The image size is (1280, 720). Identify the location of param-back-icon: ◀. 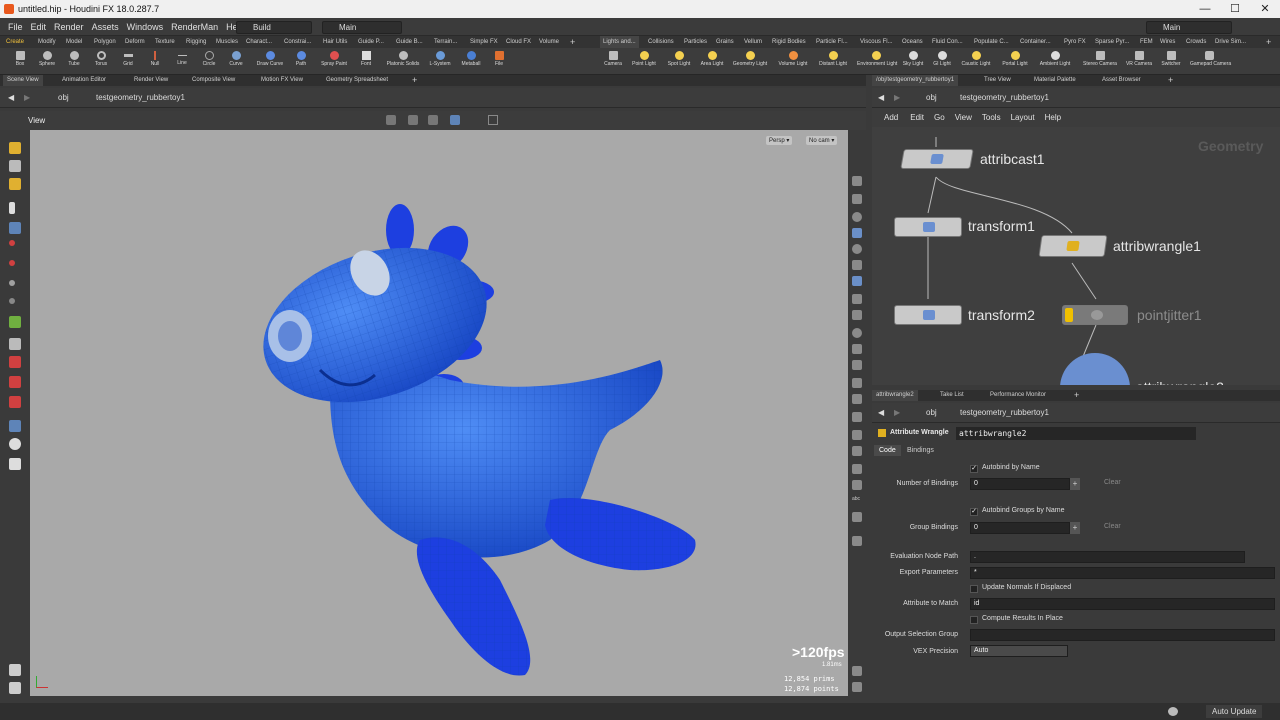
(881, 412).